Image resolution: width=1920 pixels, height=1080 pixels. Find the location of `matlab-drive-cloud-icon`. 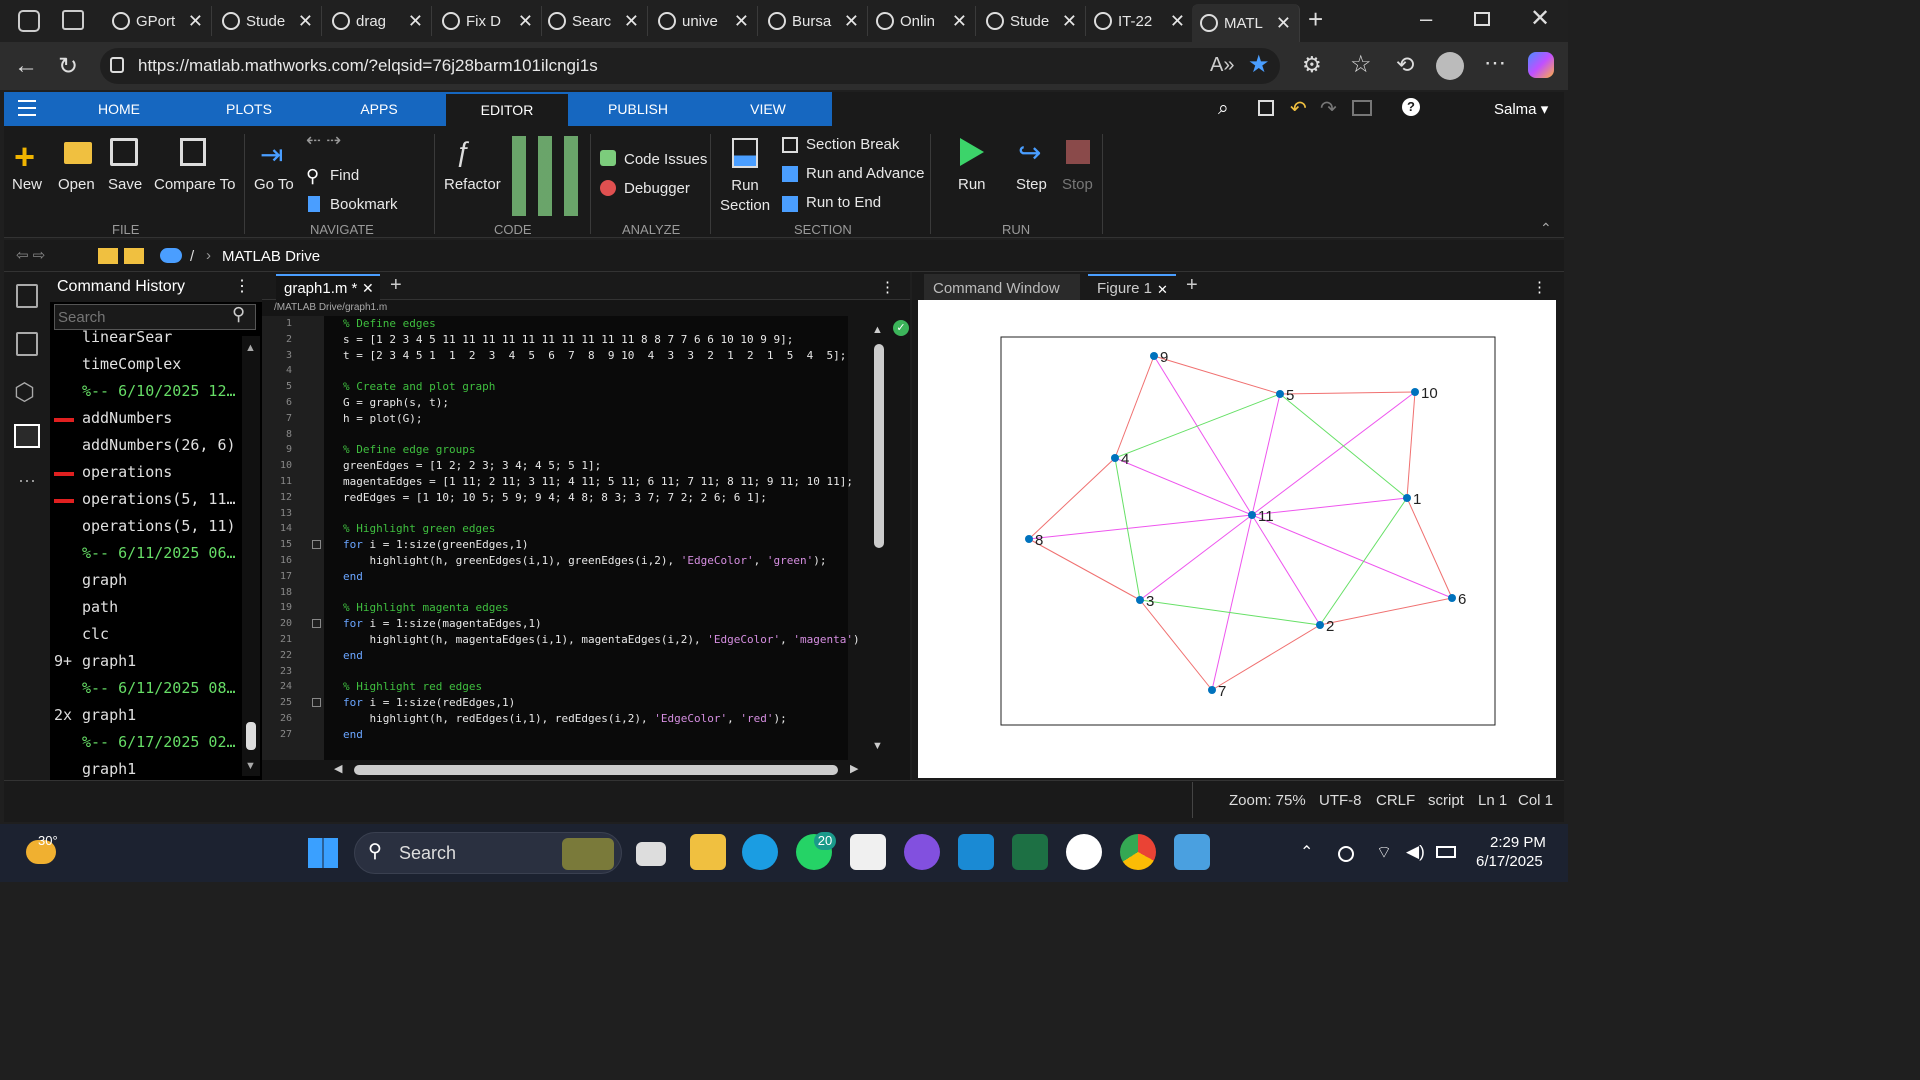

matlab-drive-cloud-icon is located at coordinates (171, 255).